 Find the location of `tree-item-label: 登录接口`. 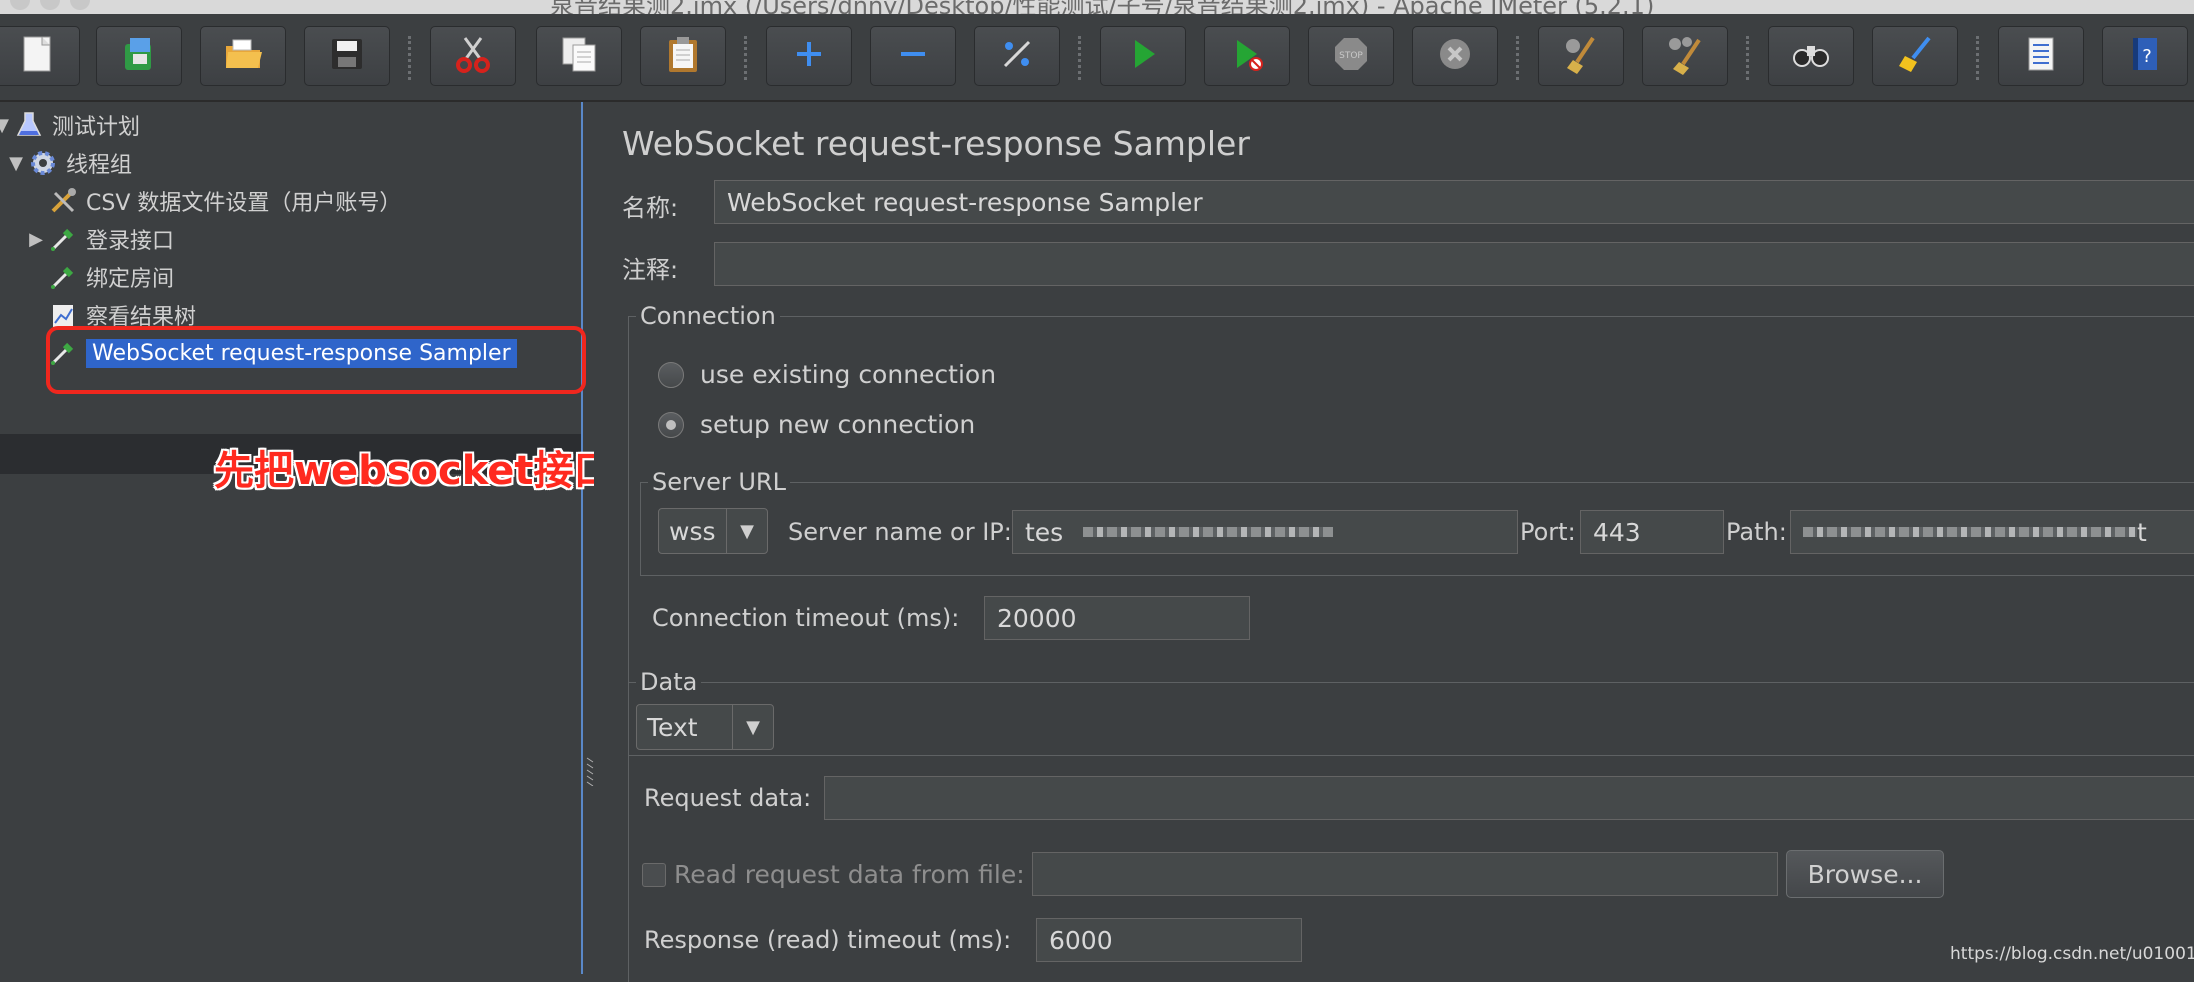

tree-item-label: 登录接口 is located at coordinates (130, 241).